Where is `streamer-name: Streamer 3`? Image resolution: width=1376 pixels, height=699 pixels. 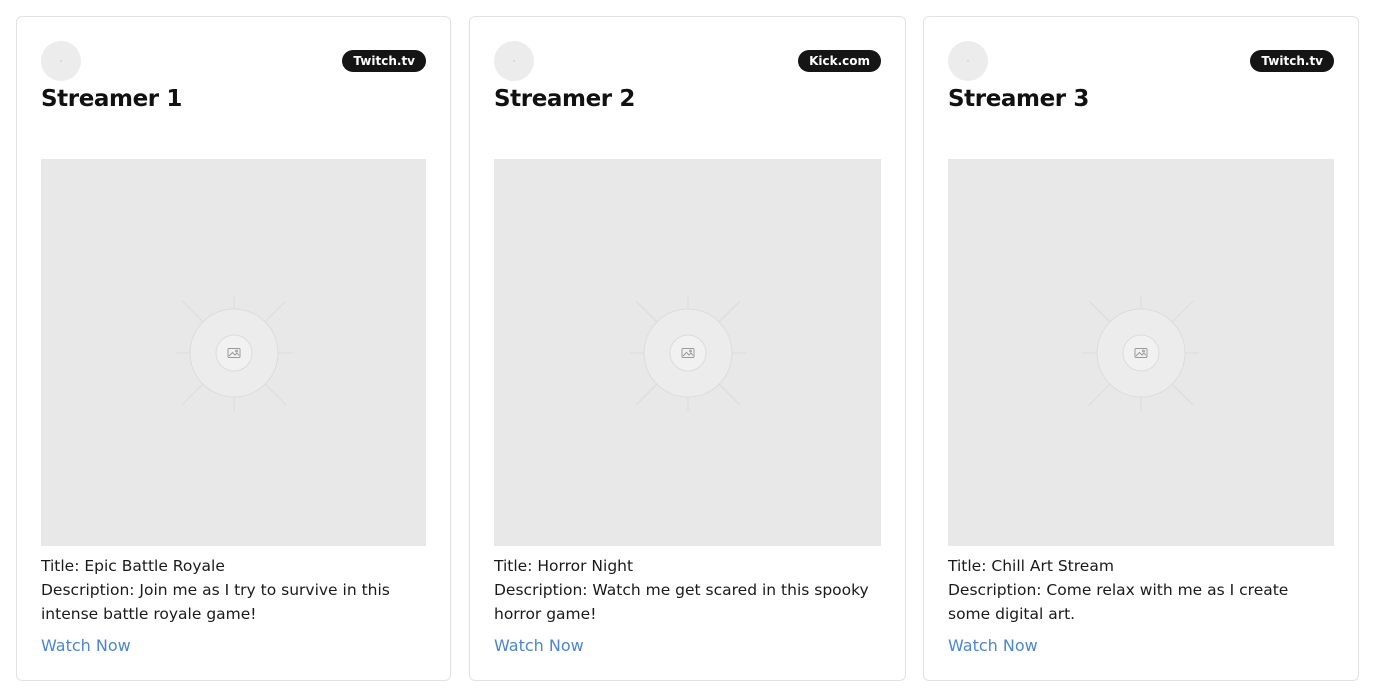
streamer-name: Streamer 3 is located at coordinates (1018, 99).